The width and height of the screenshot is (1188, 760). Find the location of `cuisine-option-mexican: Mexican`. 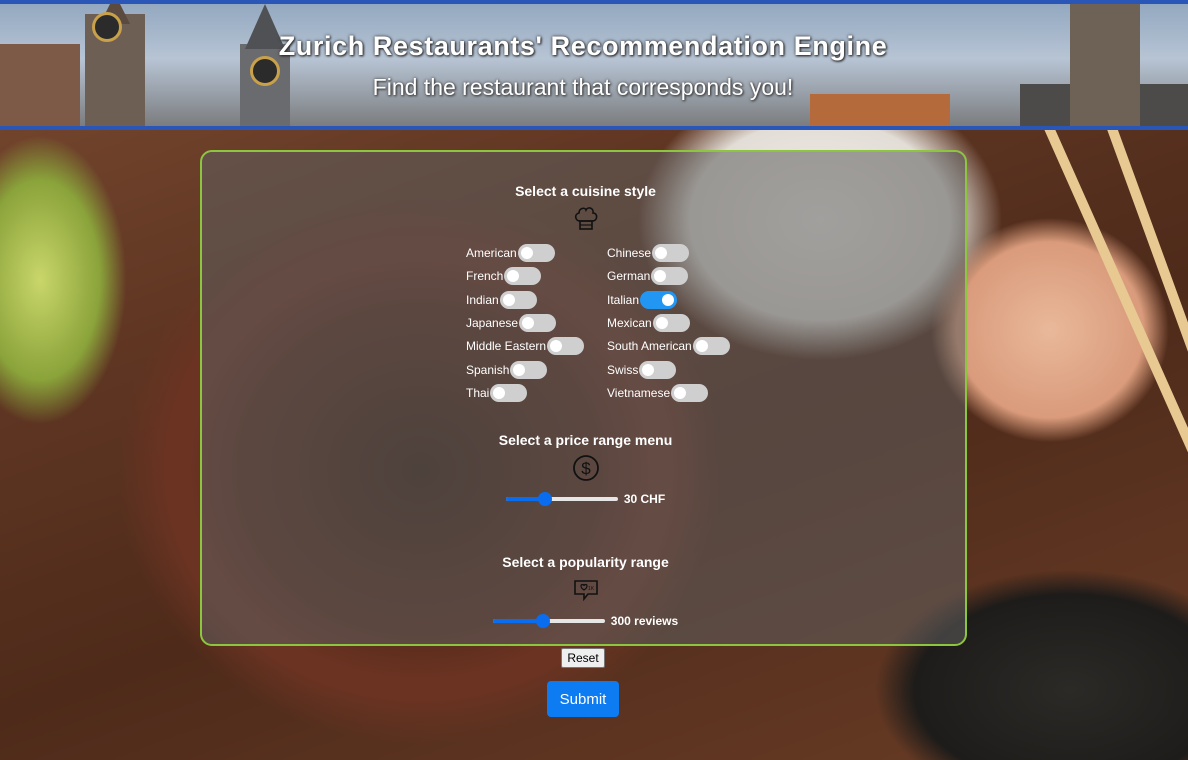

cuisine-option-mexican: Mexican is located at coordinates (648, 322).